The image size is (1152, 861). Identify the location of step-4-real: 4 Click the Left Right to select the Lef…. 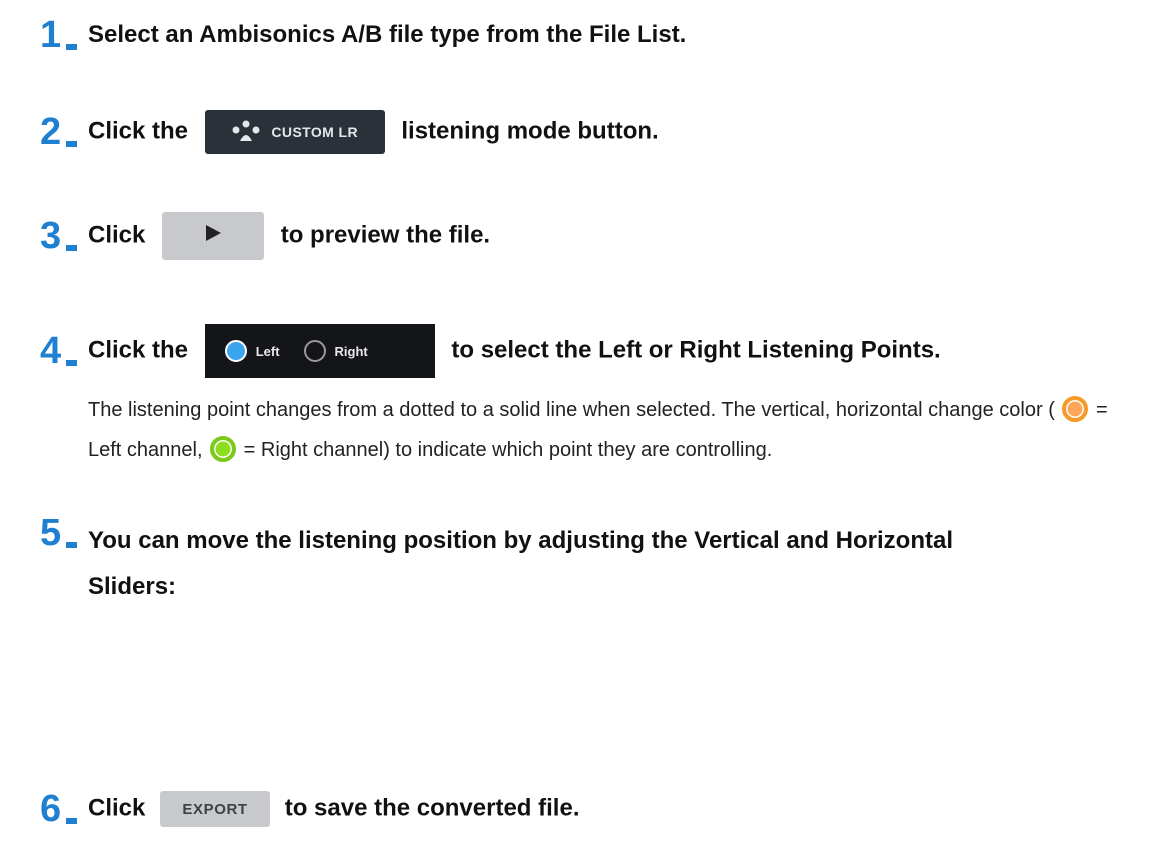
(490, 351).